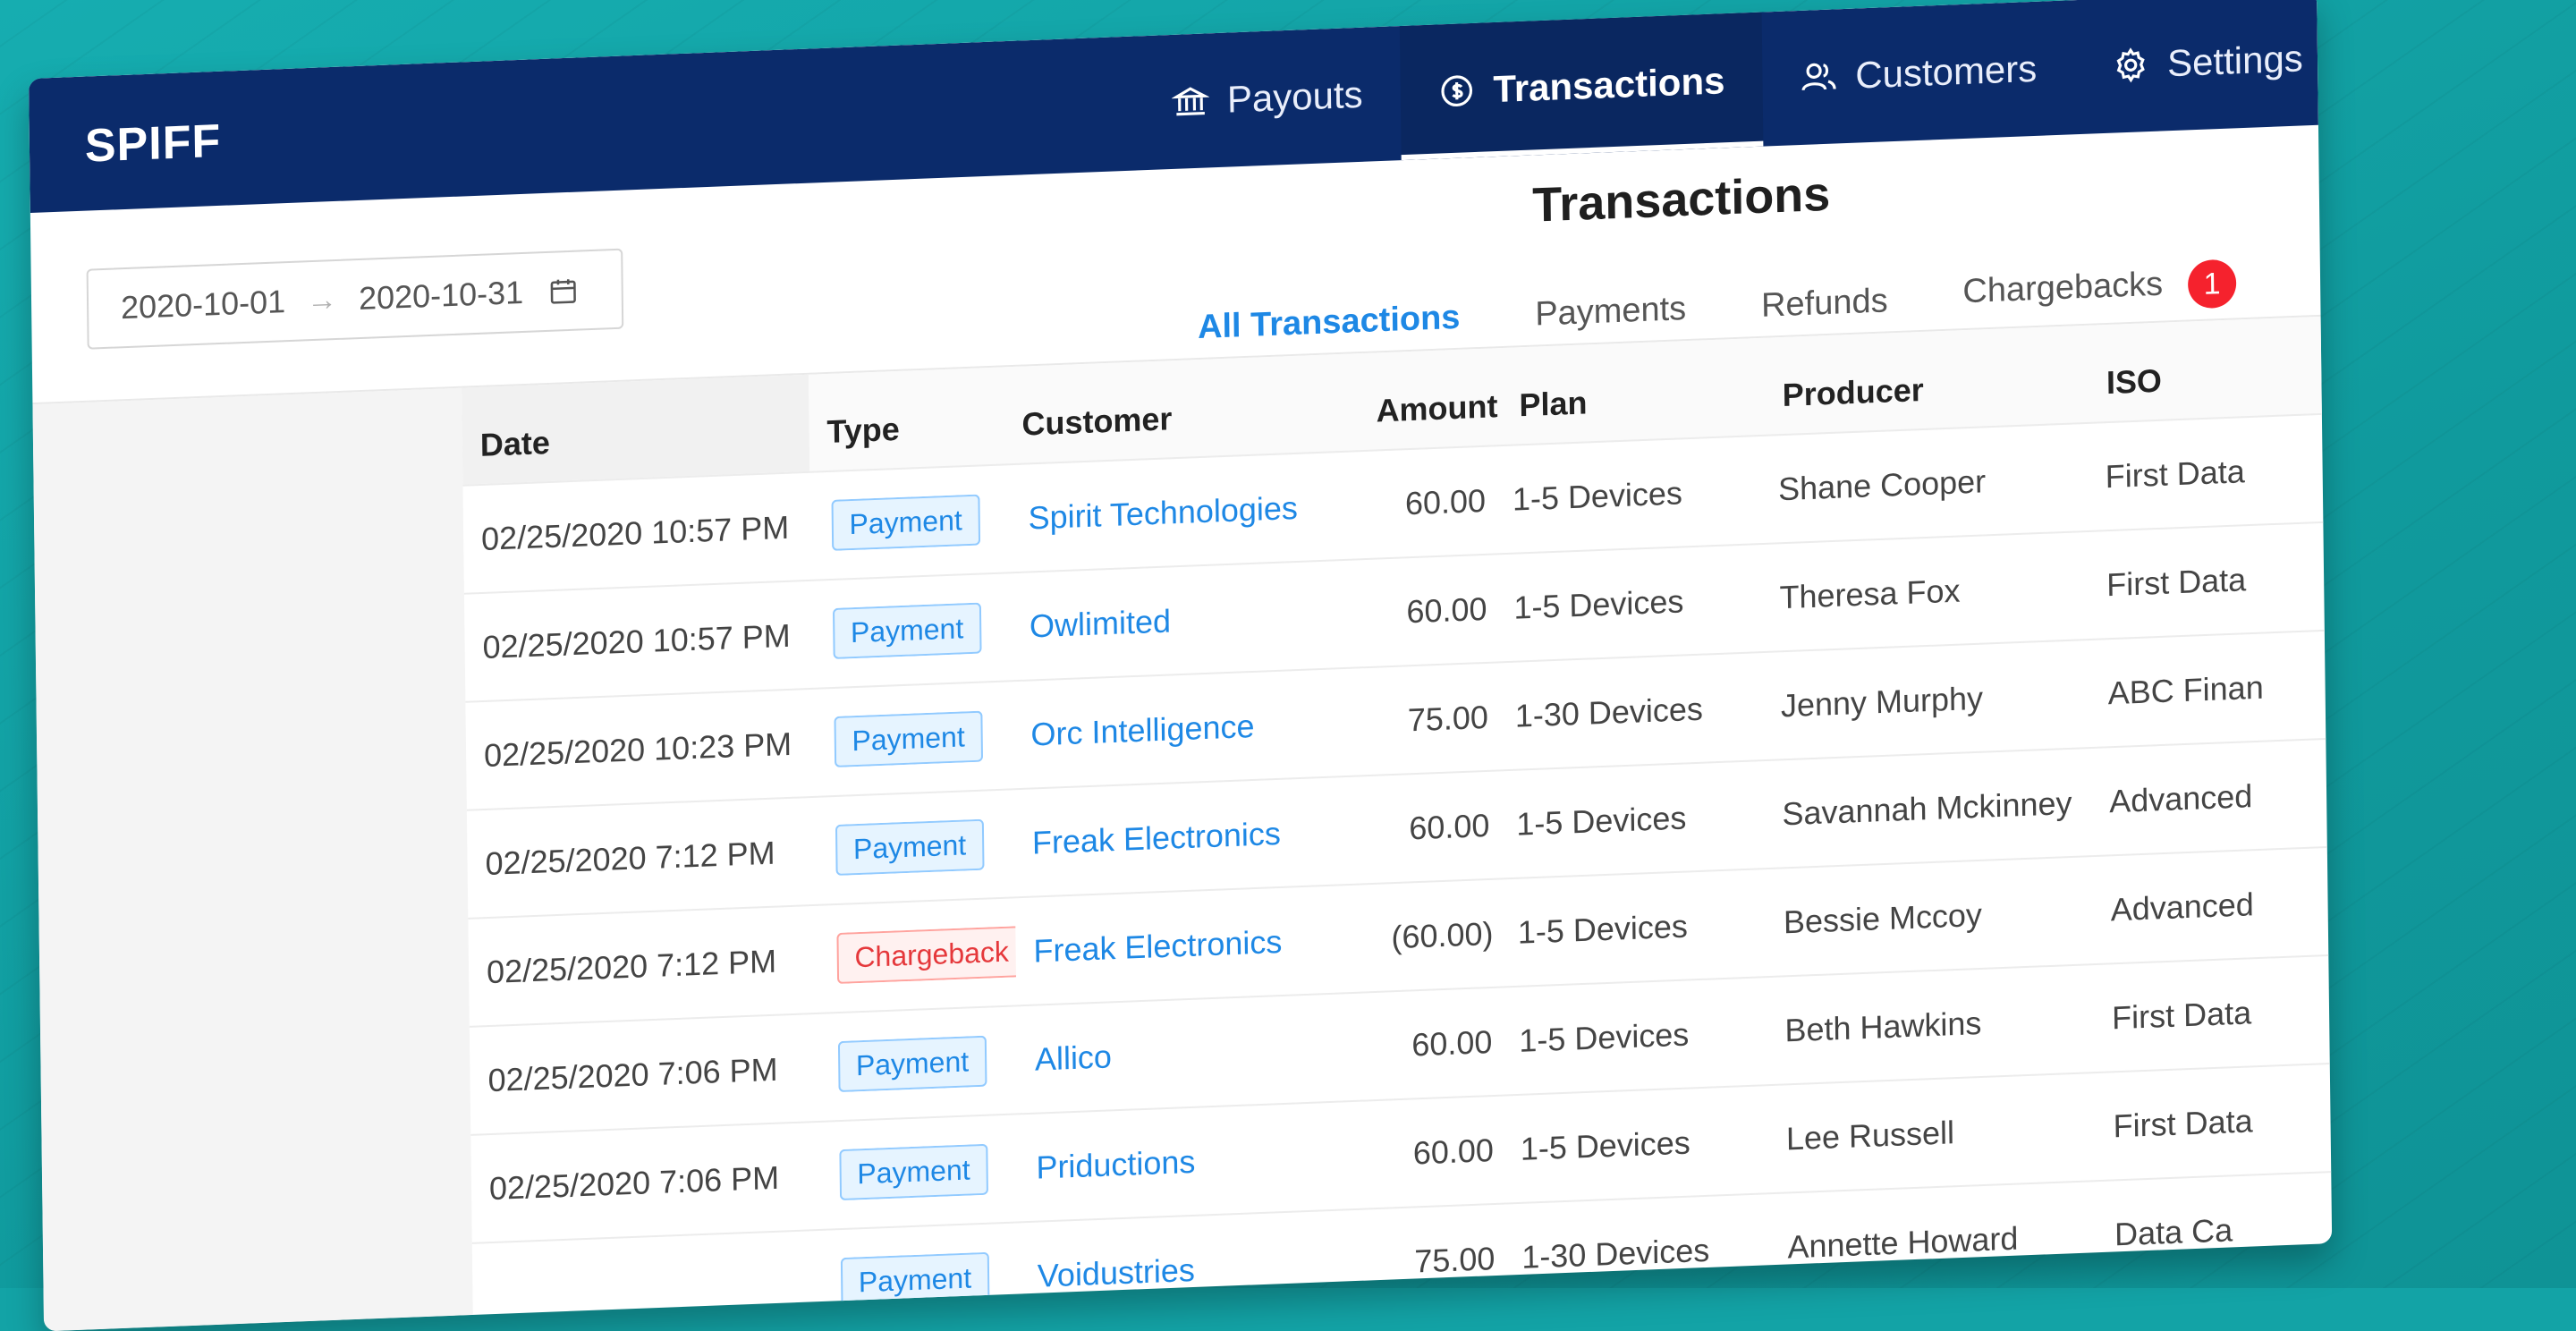 This screenshot has width=2576, height=1331. Describe the element at coordinates (645, 1074) in the screenshot. I see `cell-date: 02/25/2020 7:06 PM` at that location.